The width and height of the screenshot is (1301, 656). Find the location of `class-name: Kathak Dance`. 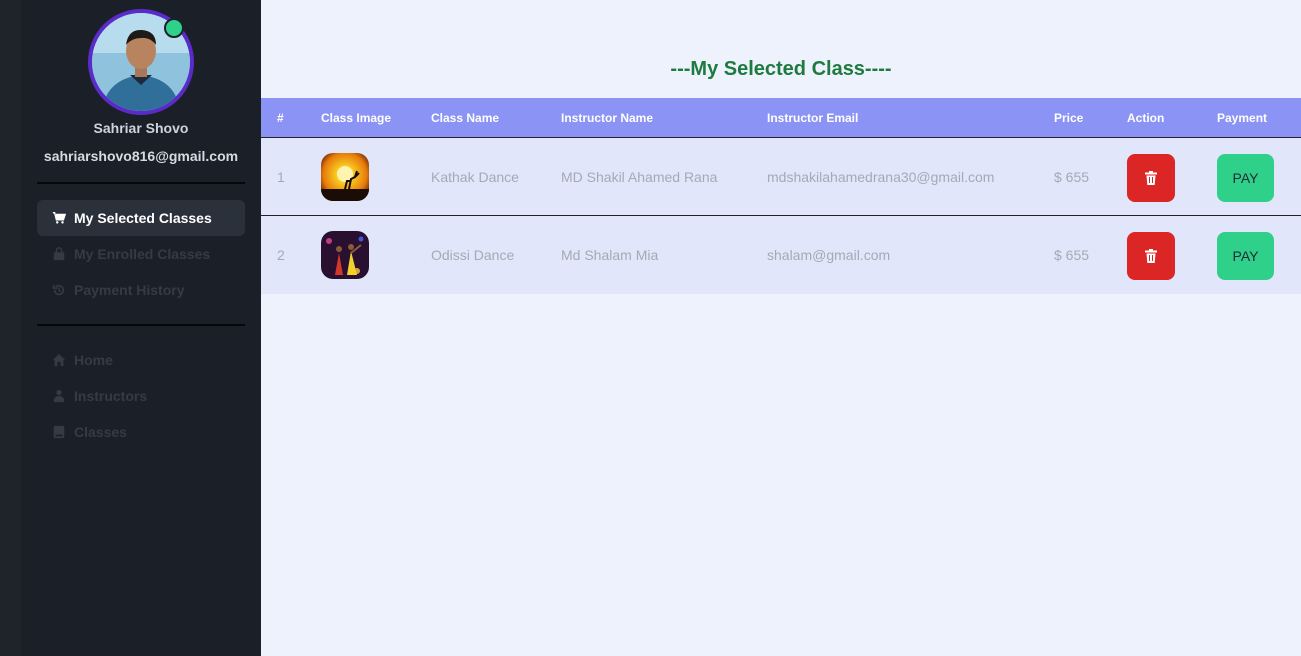

class-name: Kathak Dance is located at coordinates (475, 177).